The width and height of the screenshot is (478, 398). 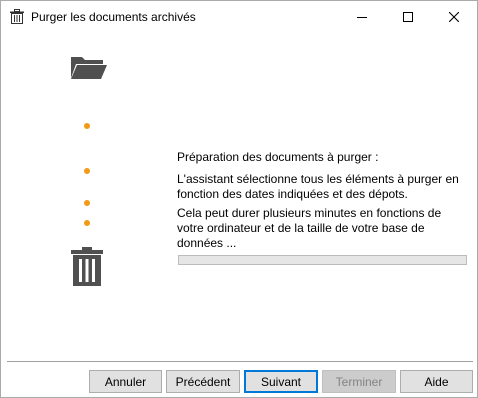 What do you see at coordinates (359, 381) in the screenshot?
I see `finish-button: Terminer` at bounding box center [359, 381].